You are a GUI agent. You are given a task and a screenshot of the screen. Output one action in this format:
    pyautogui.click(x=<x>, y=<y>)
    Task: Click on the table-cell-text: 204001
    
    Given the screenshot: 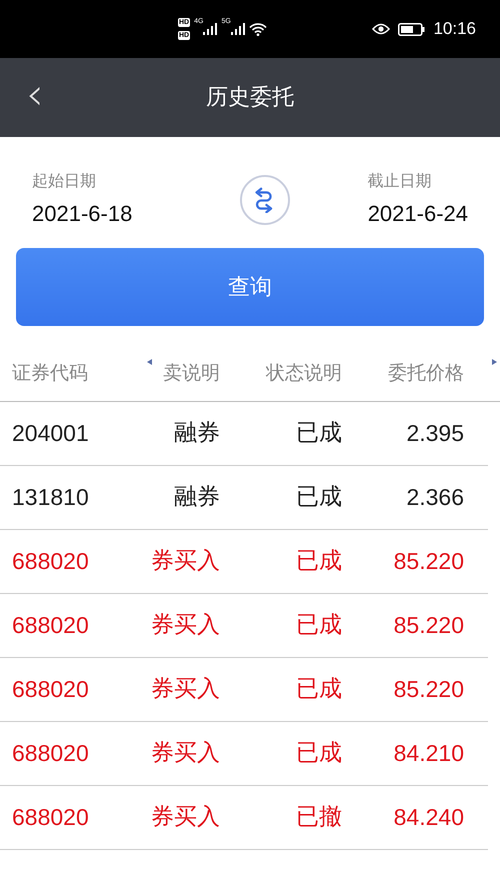 What is the action you would take?
    pyautogui.click(x=51, y=433)
    